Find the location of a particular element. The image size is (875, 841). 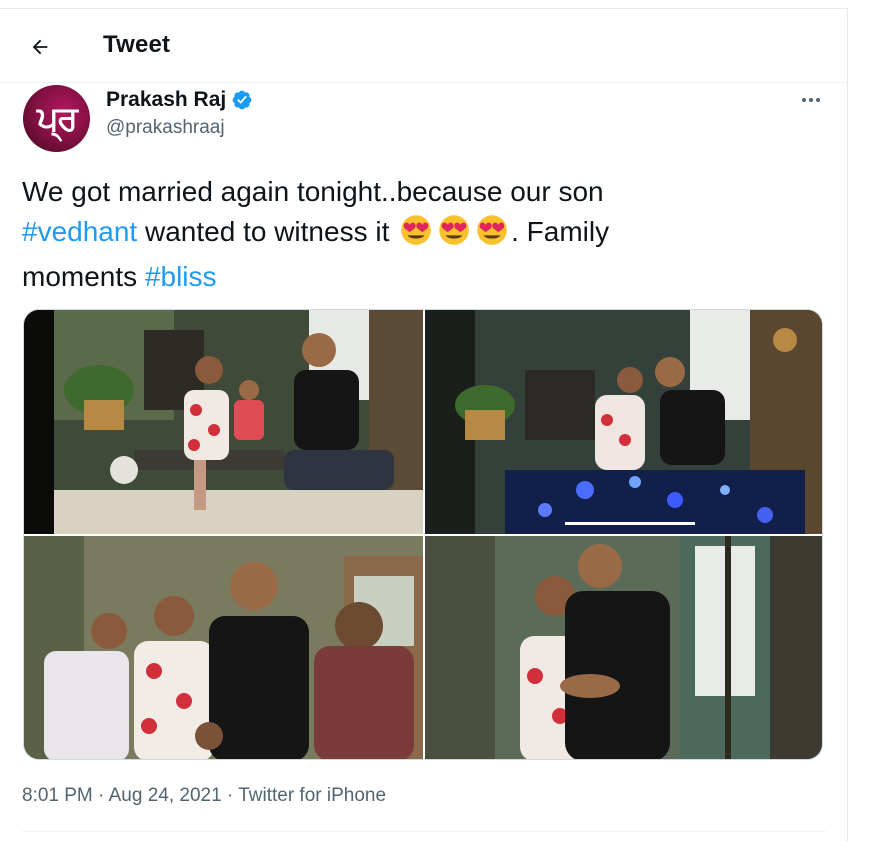

page-title: Tweet is located at coordinates (137, 44).